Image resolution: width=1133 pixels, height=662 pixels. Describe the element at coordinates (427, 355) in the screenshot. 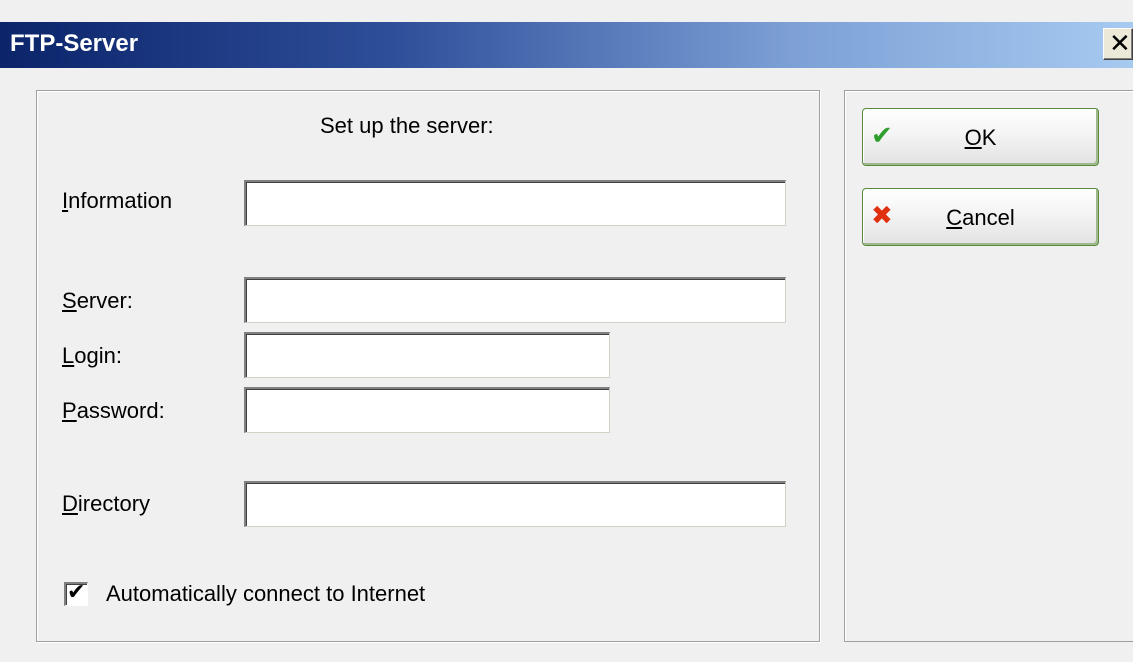

I see `login-field` at that location.